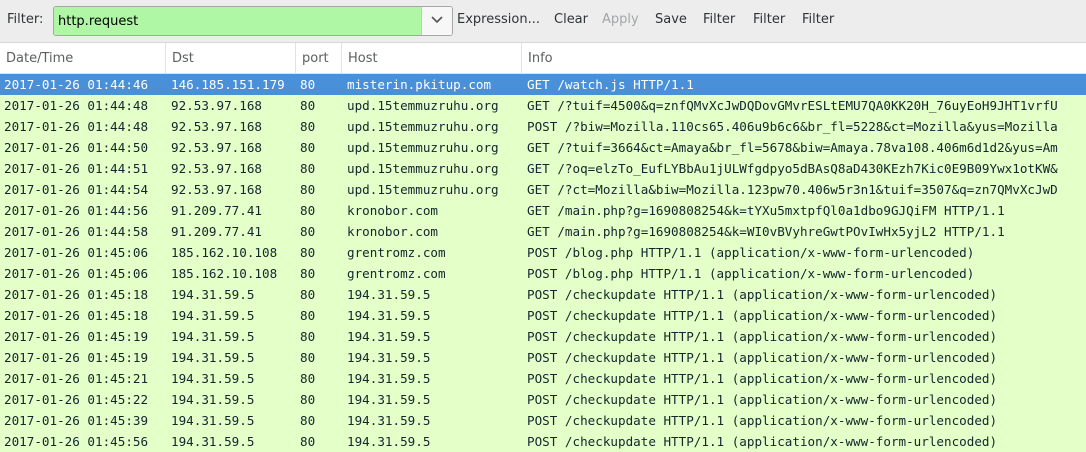 The width and height of the screenshot is (1086, 452). Describe the element at coordinates (804, 58) in the screenshot. I see `column-header-info: Info` at that location.